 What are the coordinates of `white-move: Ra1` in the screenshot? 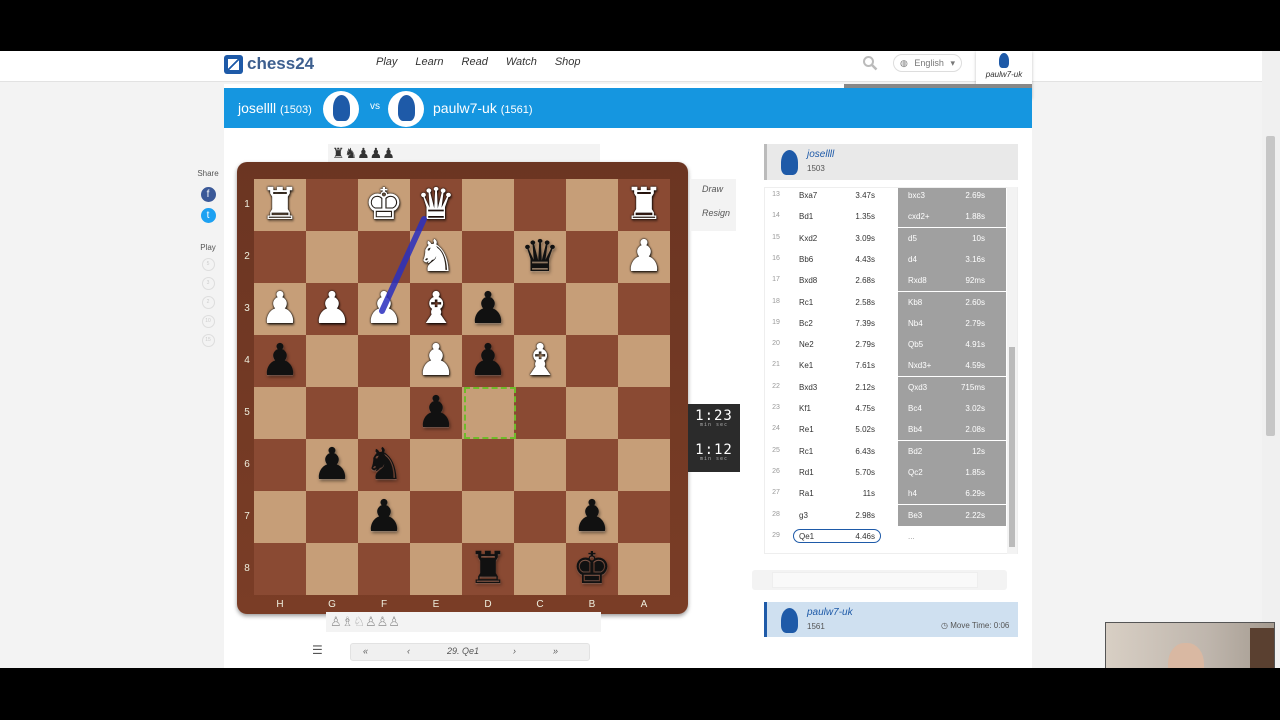 It's located at (806, 493).